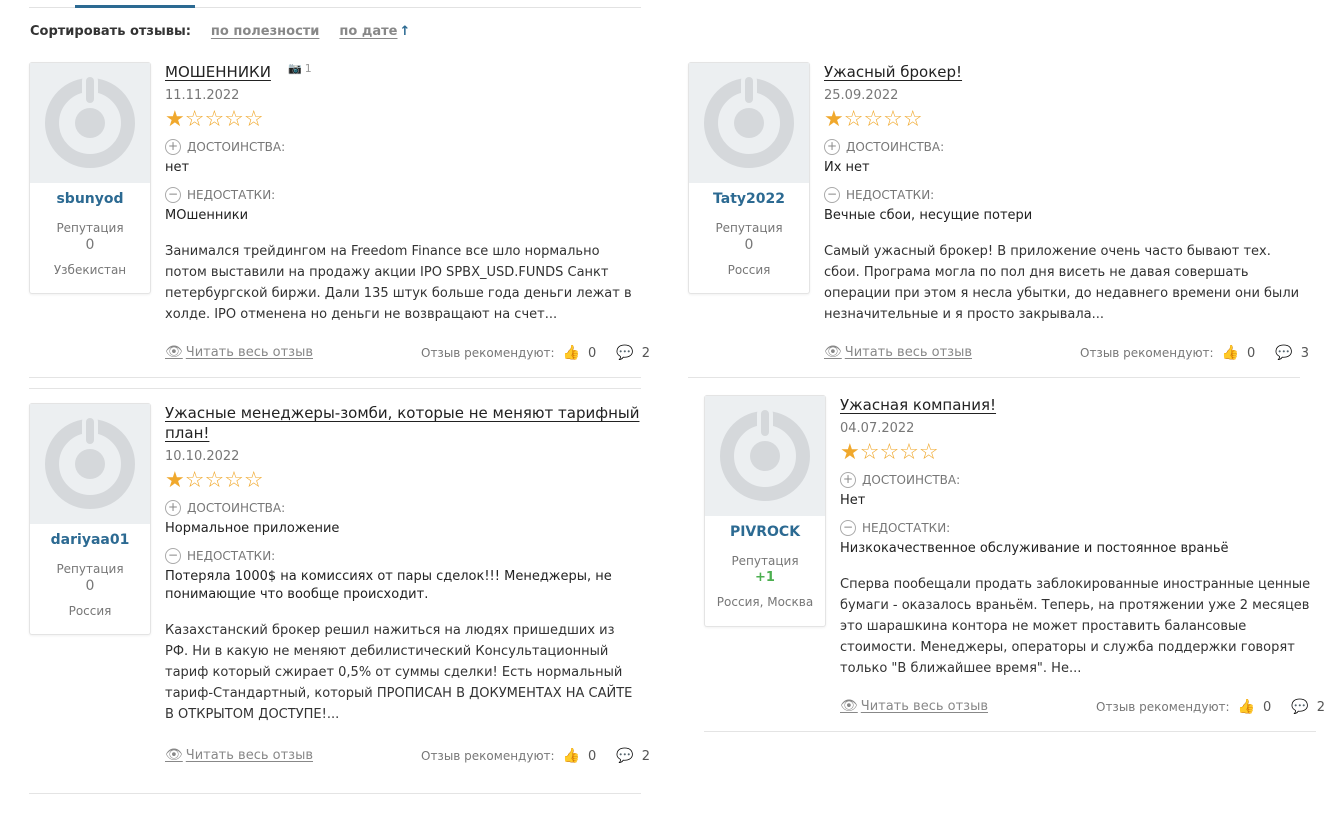 Image resolution: width=1336 pixels, height=817 pixels. What do you see at coordinates (893, 72) in the screenshot?
I see `review-title-link: Ужасный брокер!` at bounding box center [893, 72].